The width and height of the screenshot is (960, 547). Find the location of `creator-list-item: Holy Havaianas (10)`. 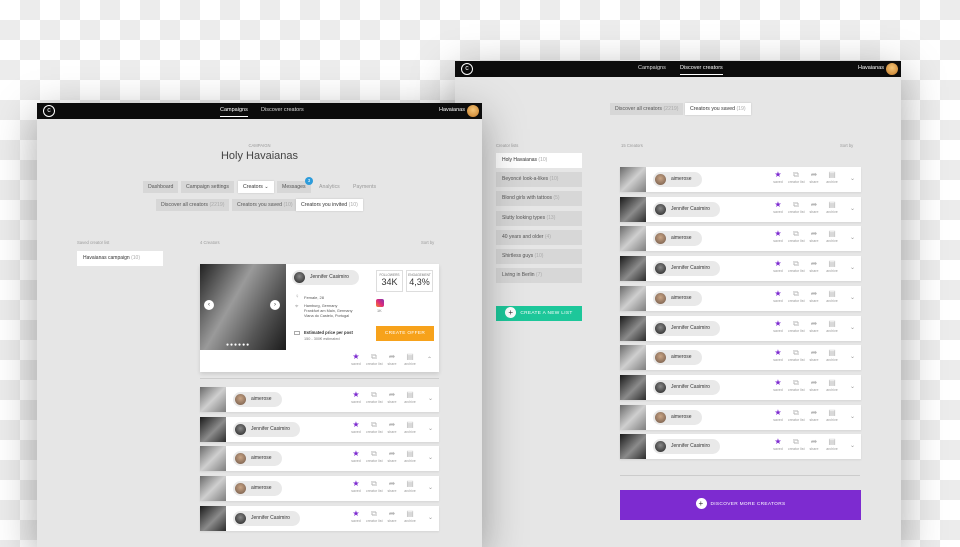

creator-list-item: Holy Havaianas (10) is located at coordinates (539, 160).